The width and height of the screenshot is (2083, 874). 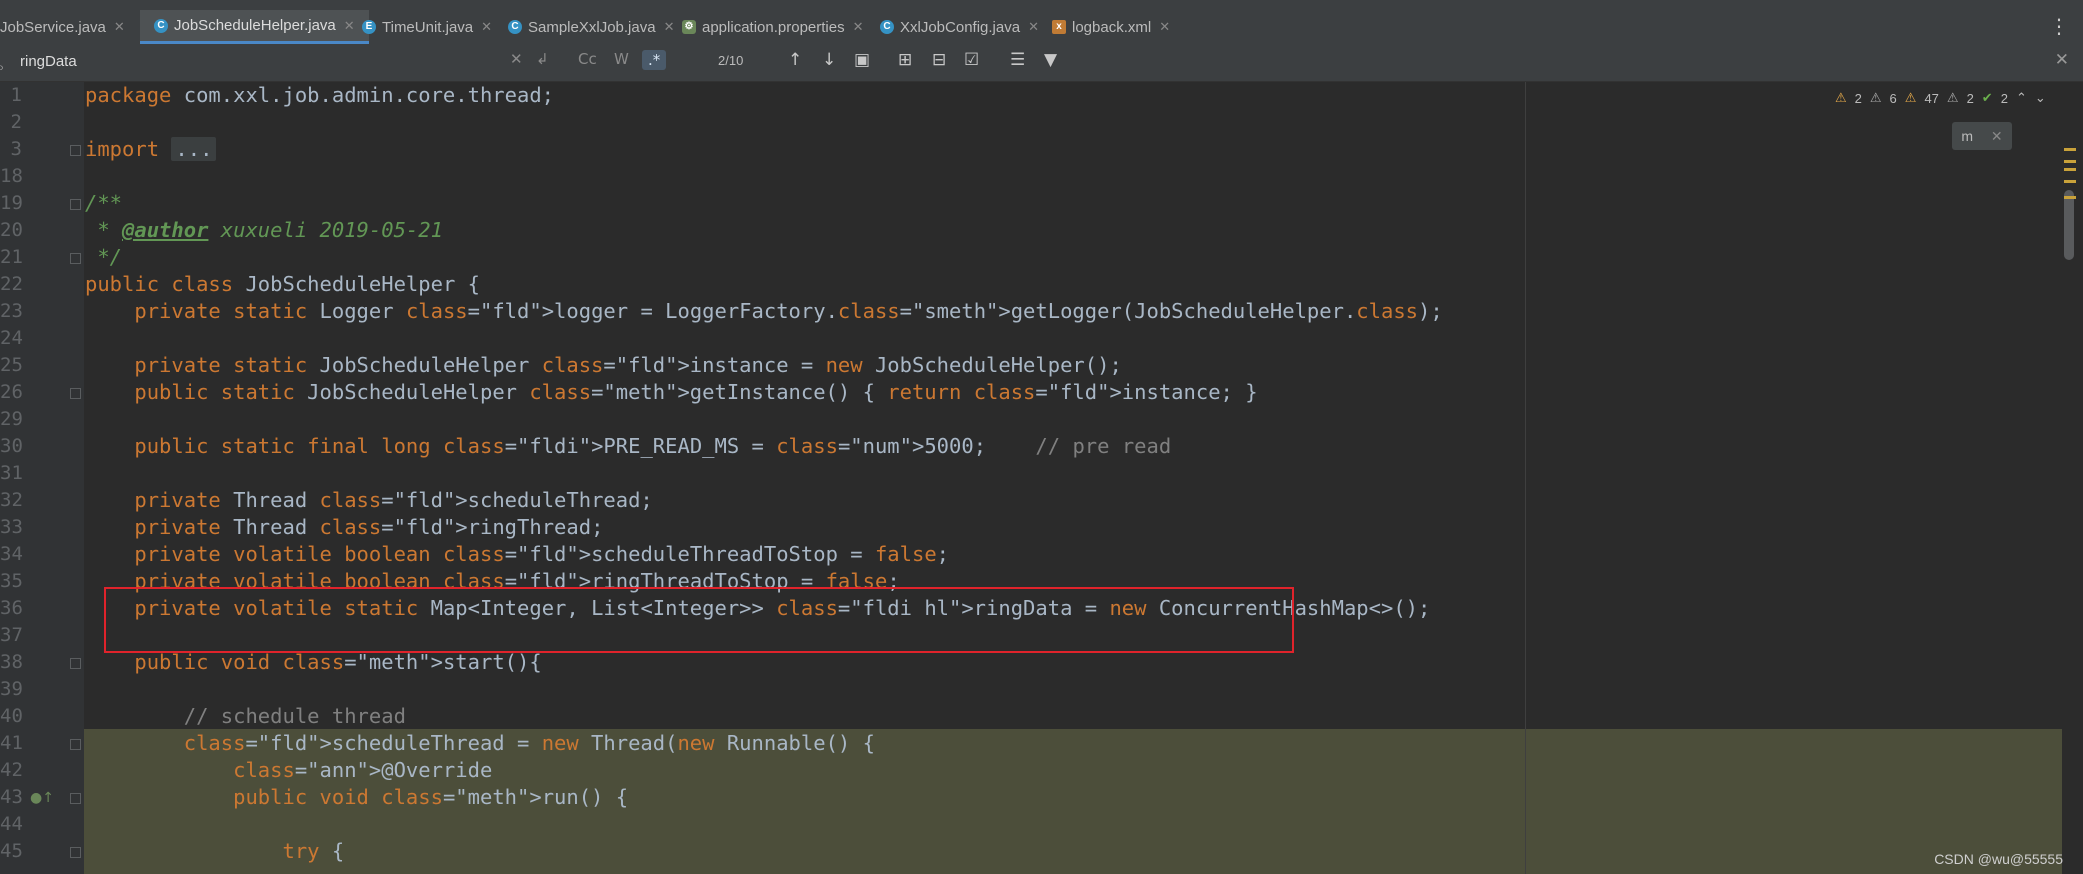 I want to click on line-number: 23, so click(x=11, y=311).